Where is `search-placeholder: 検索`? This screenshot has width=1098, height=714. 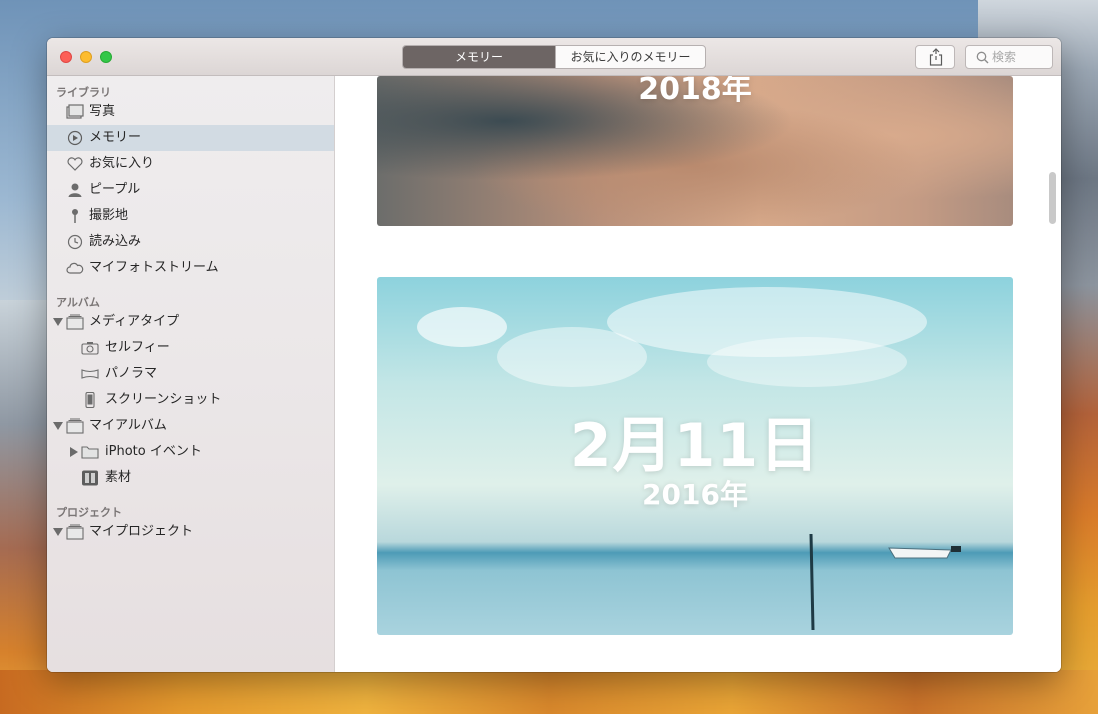
search-placeholder: 検索 is located at coordinates (1004, 57).